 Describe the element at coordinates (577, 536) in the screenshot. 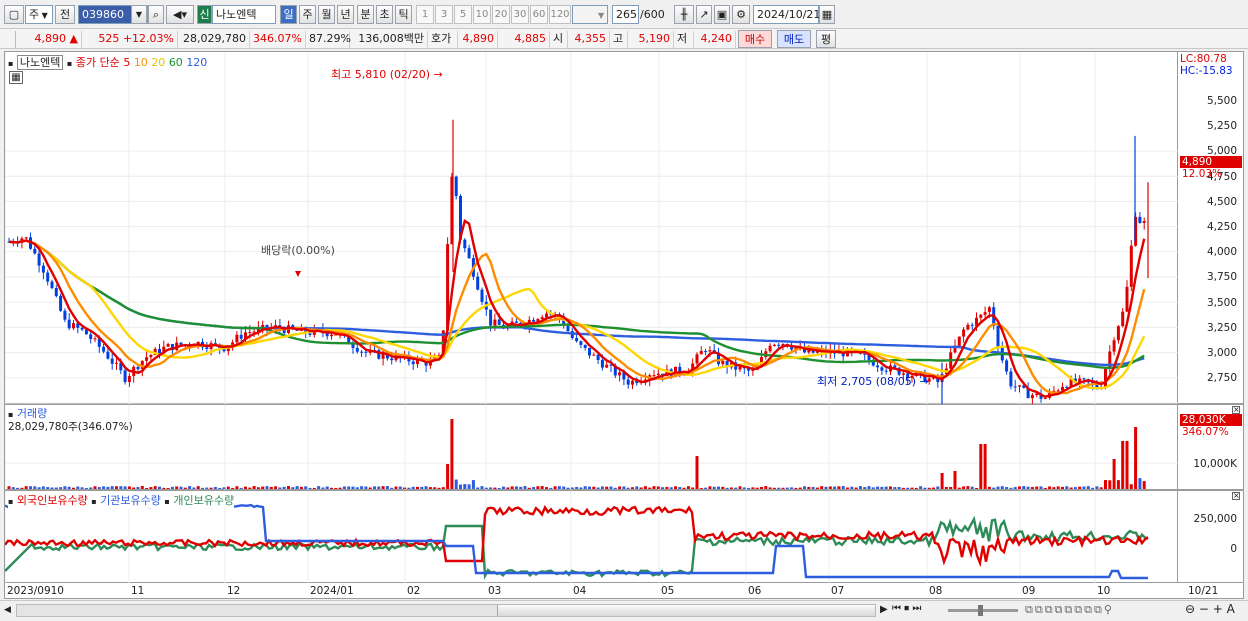

I see `foreign-line` at that location.